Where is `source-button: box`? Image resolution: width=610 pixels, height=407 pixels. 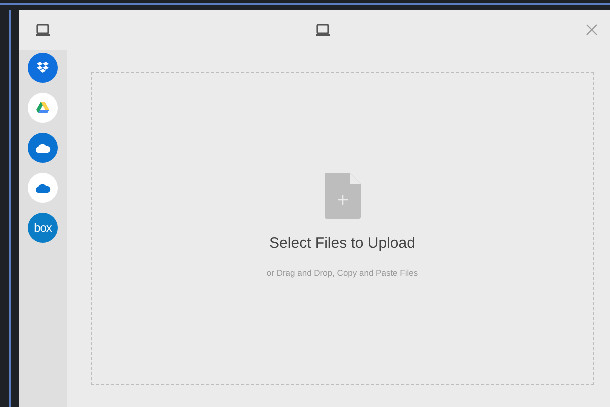 source-button: box is located at coordinates (43, 228).